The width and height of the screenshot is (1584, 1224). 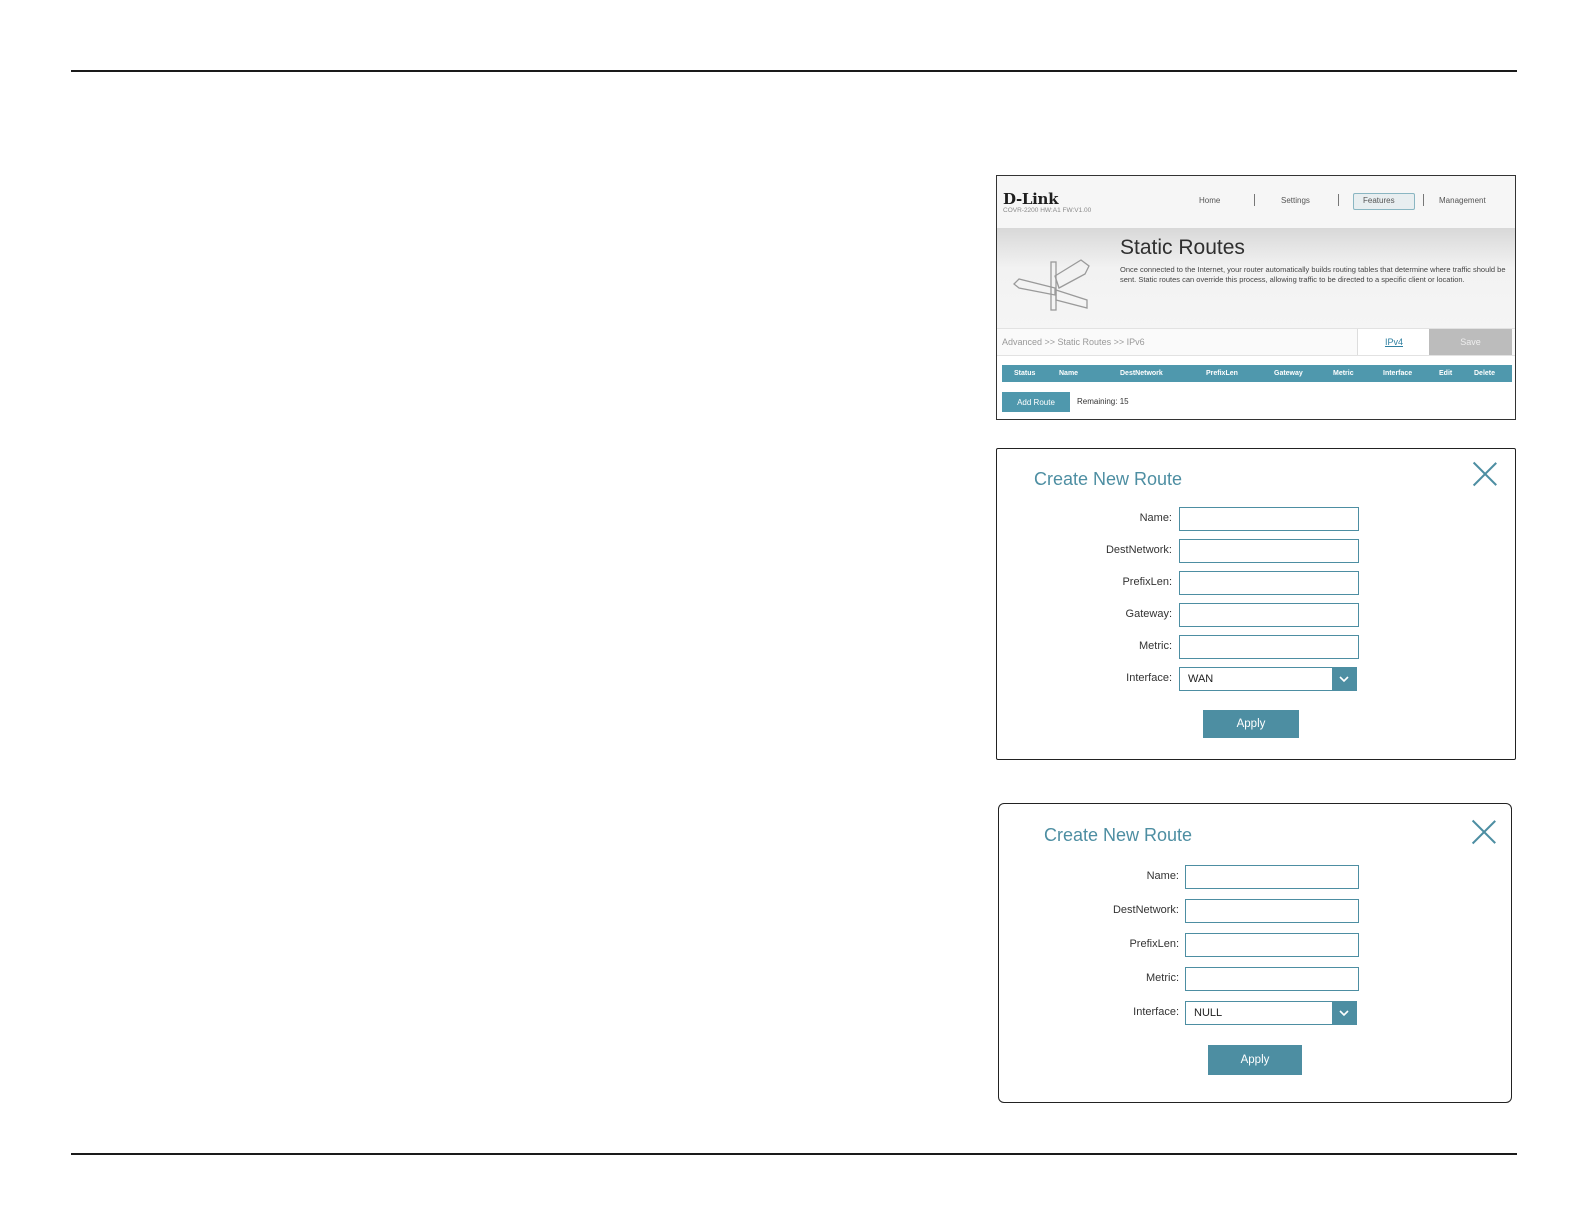 What do you see at coordinates (1031, 199) in the screenshot?
I see `dlink-logo: D-Link` at bounding box center [1031, 199].